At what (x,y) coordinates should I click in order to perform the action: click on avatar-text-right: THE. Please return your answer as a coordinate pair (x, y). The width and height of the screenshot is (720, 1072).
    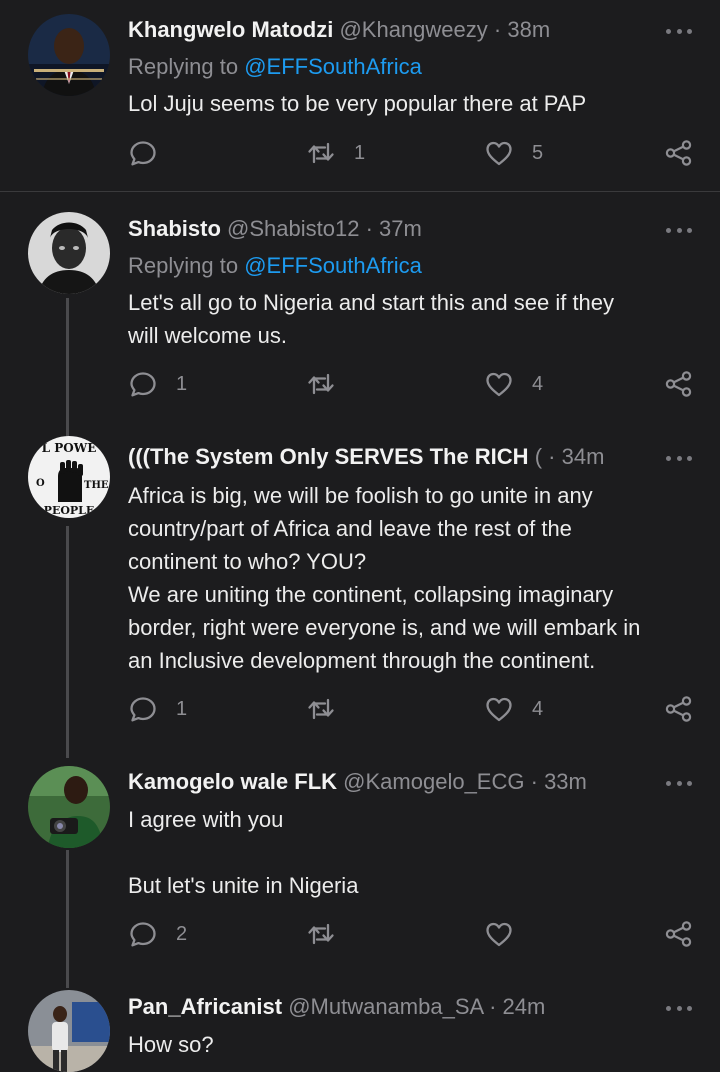
    Looking at the image, I should click on (96, 485).